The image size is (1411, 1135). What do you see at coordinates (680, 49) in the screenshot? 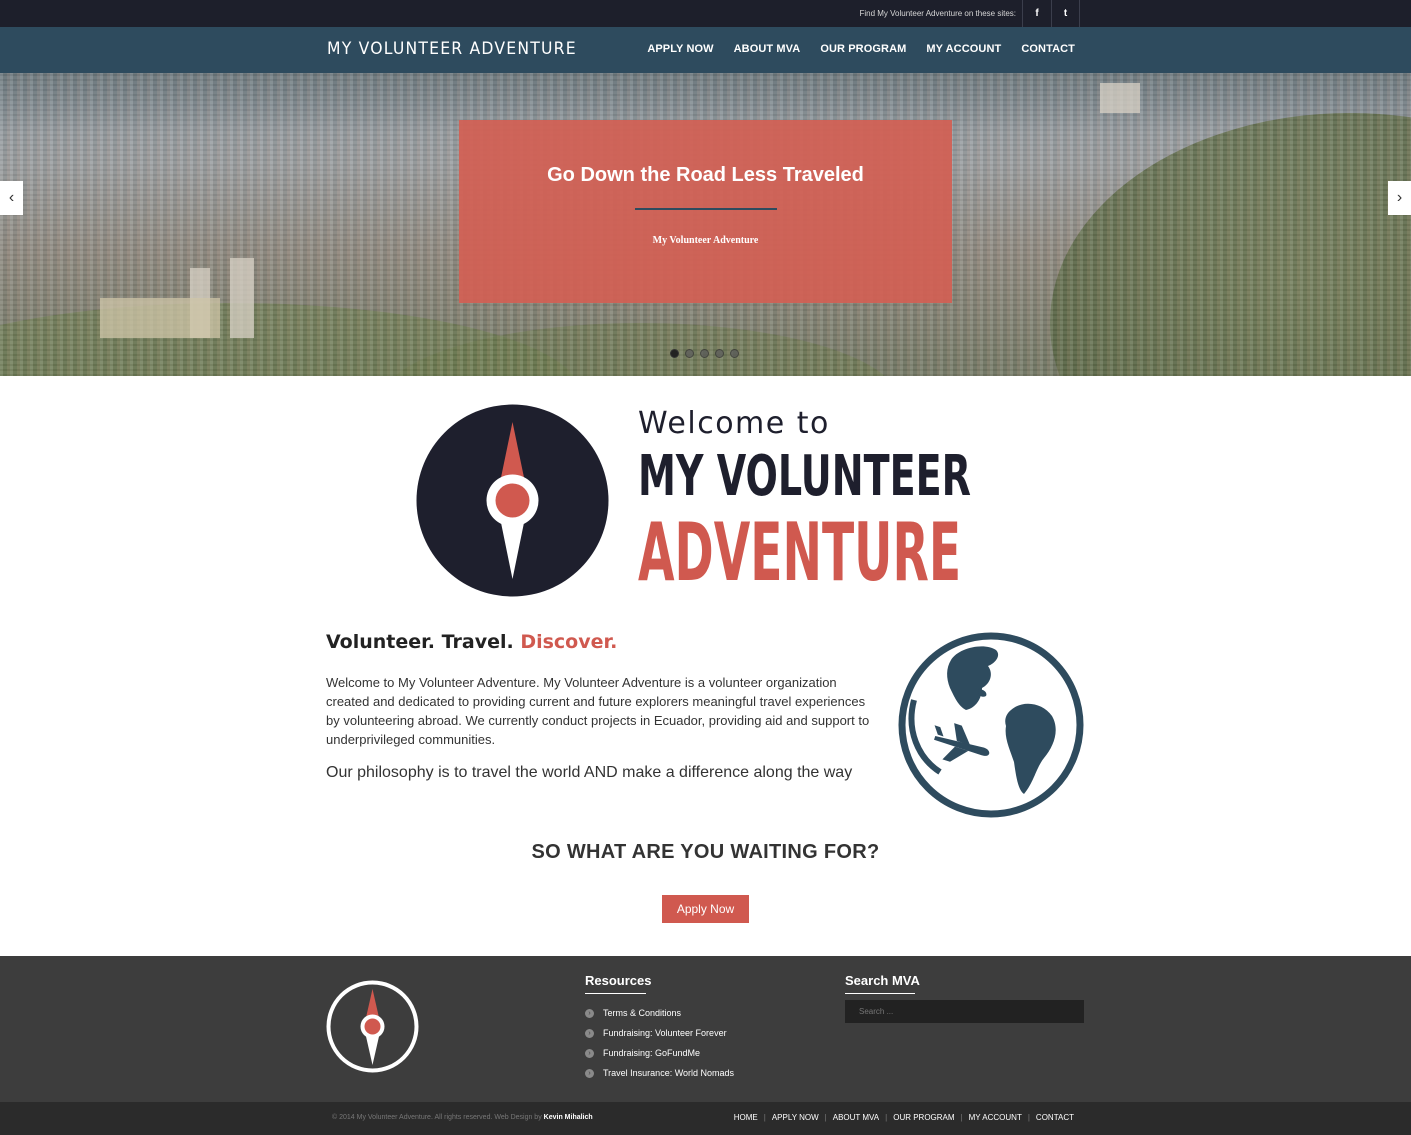
I see `nav-apply-now: APPLY NOW` at bounding box center [680, 49].